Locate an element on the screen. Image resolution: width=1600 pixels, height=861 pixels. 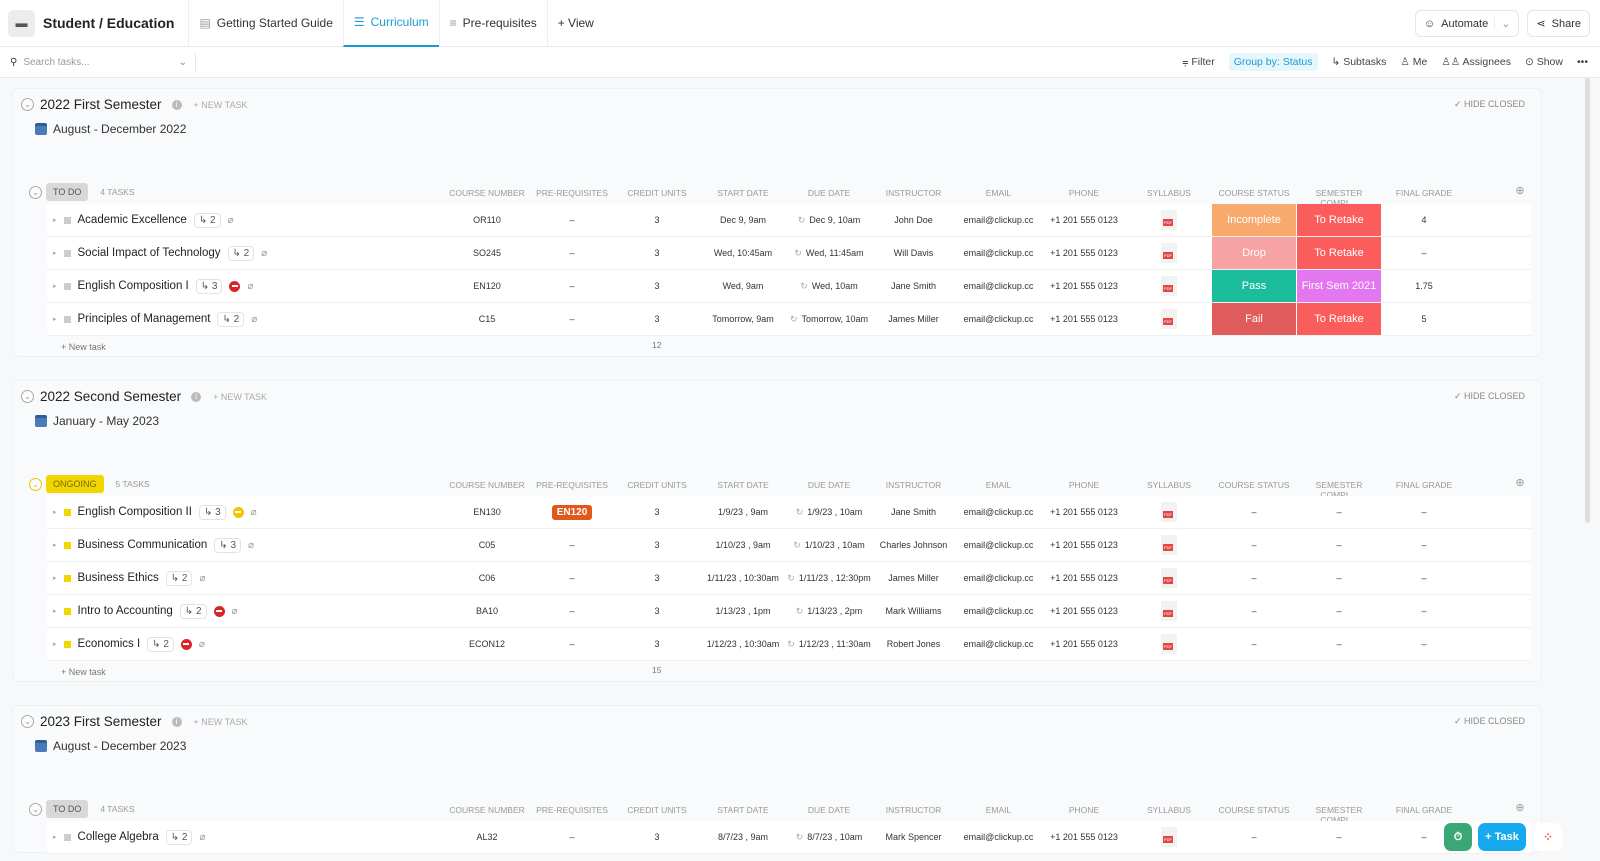
folder-icon: ▬ is located at coordinates (21, 23).